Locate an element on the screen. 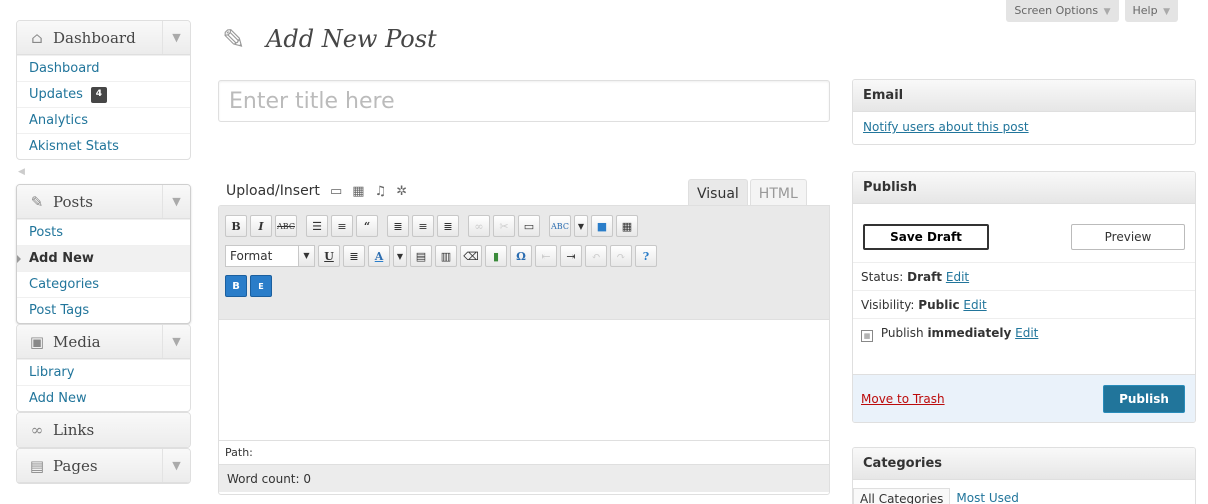 The width and height of the screenshot is (1208, 504). plugin-button-b-icon: B is located at coordinates (236, 286).